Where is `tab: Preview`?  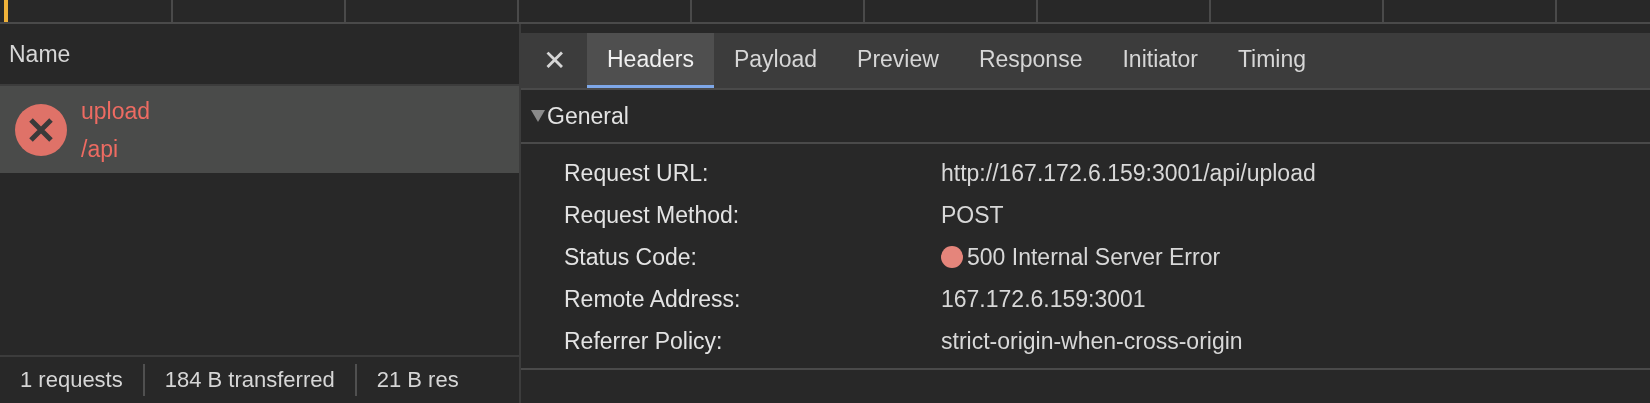
tab: Preview is located at coordinates (898, 60).